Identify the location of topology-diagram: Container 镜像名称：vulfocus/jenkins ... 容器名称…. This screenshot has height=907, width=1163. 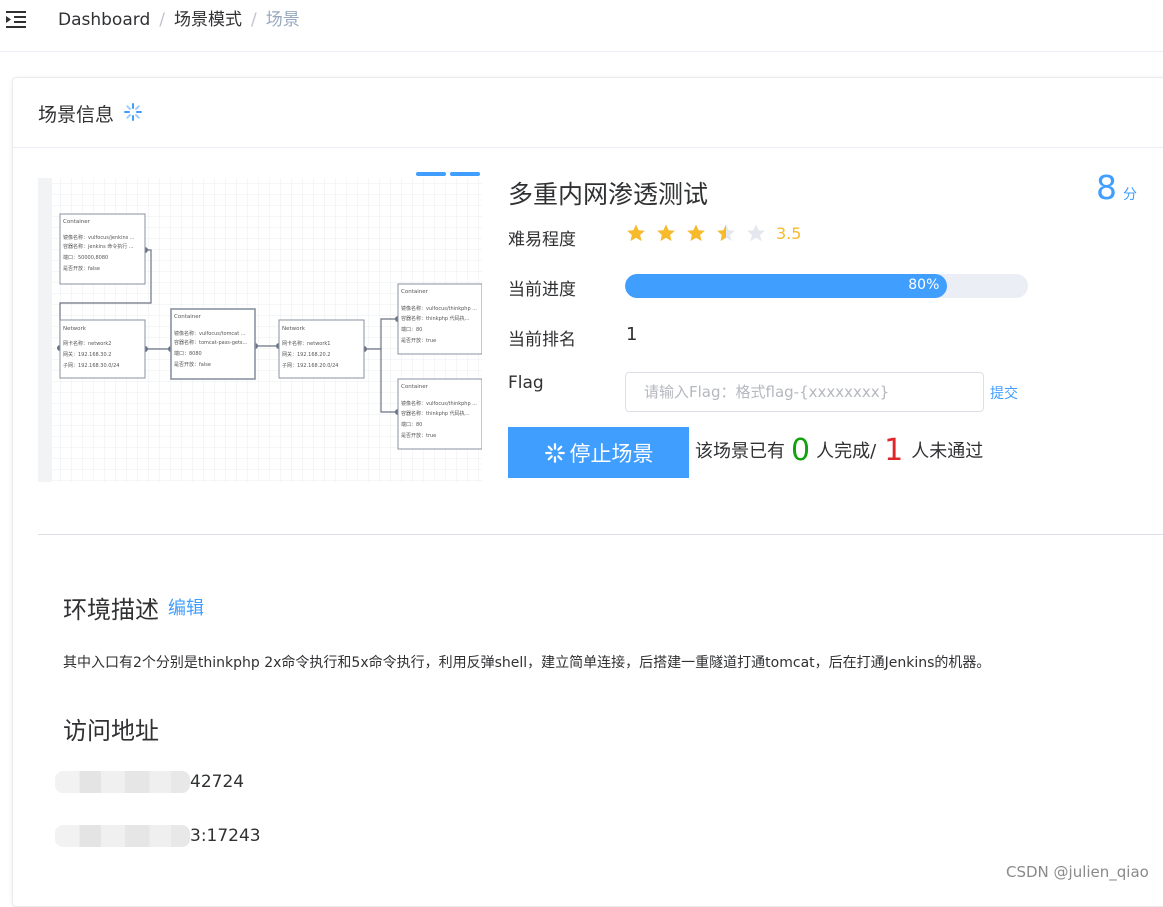
(260, 327).